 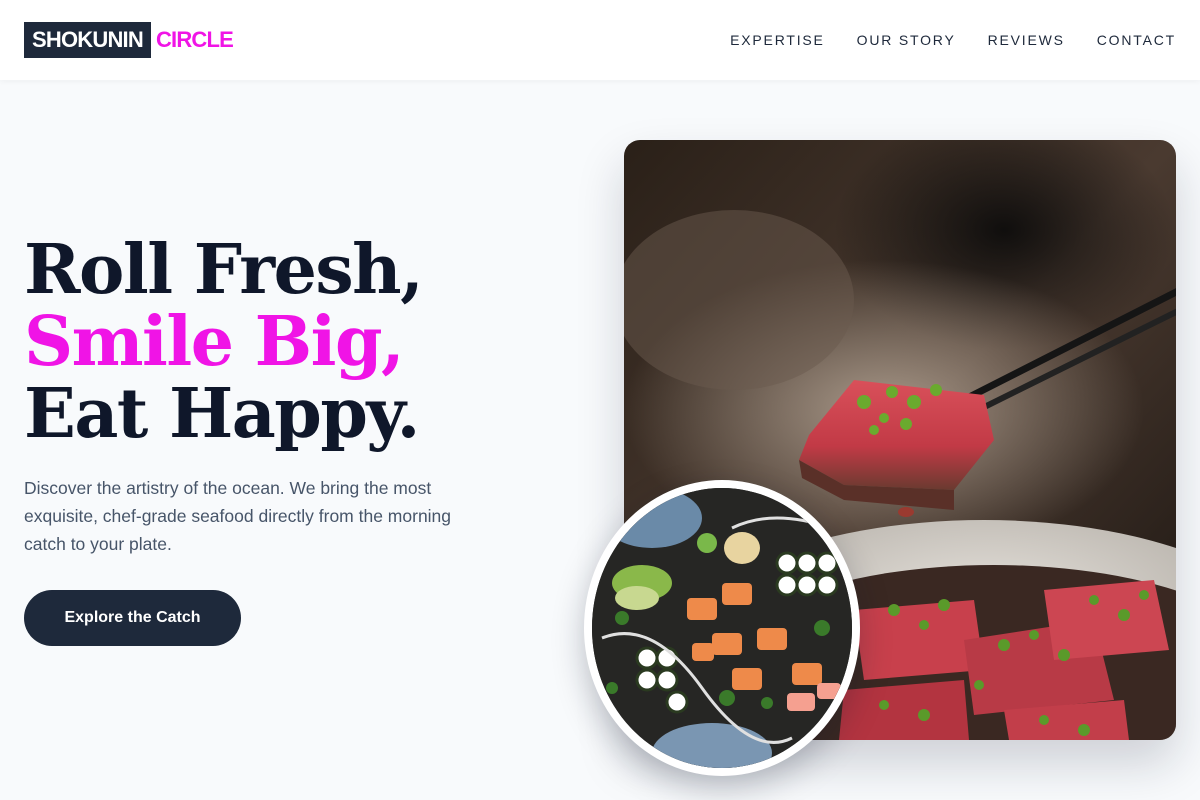 What do you see at coordinates (214, 342) in the screenshot?
I see `hero-title-line-2: Smile Big,` at bounding box center [214, 342].